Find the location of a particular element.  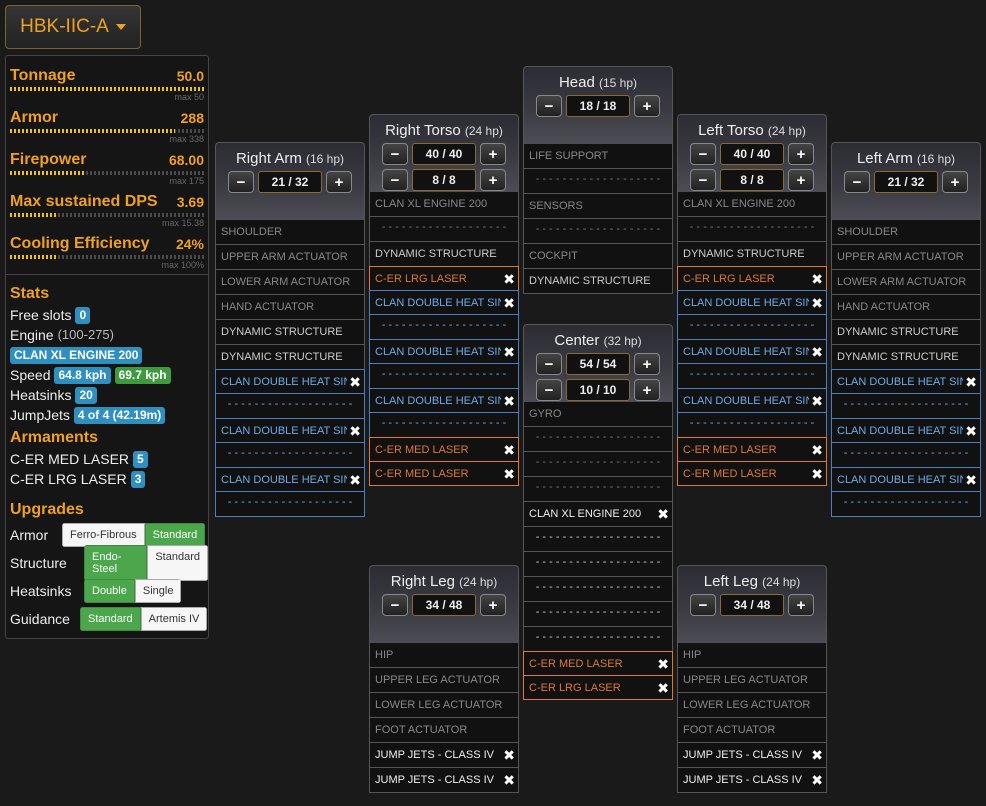

equipment-slot: SENSORS is located at coordinates (598, 206).